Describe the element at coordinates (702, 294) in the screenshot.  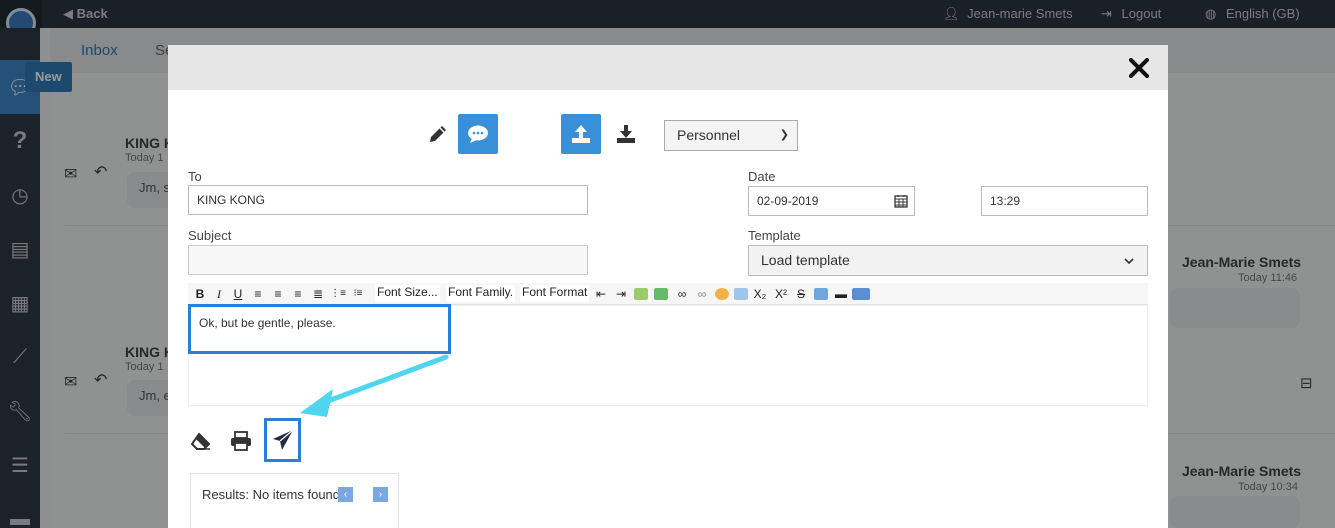
I see `unlink-icon: ∞` at that location.